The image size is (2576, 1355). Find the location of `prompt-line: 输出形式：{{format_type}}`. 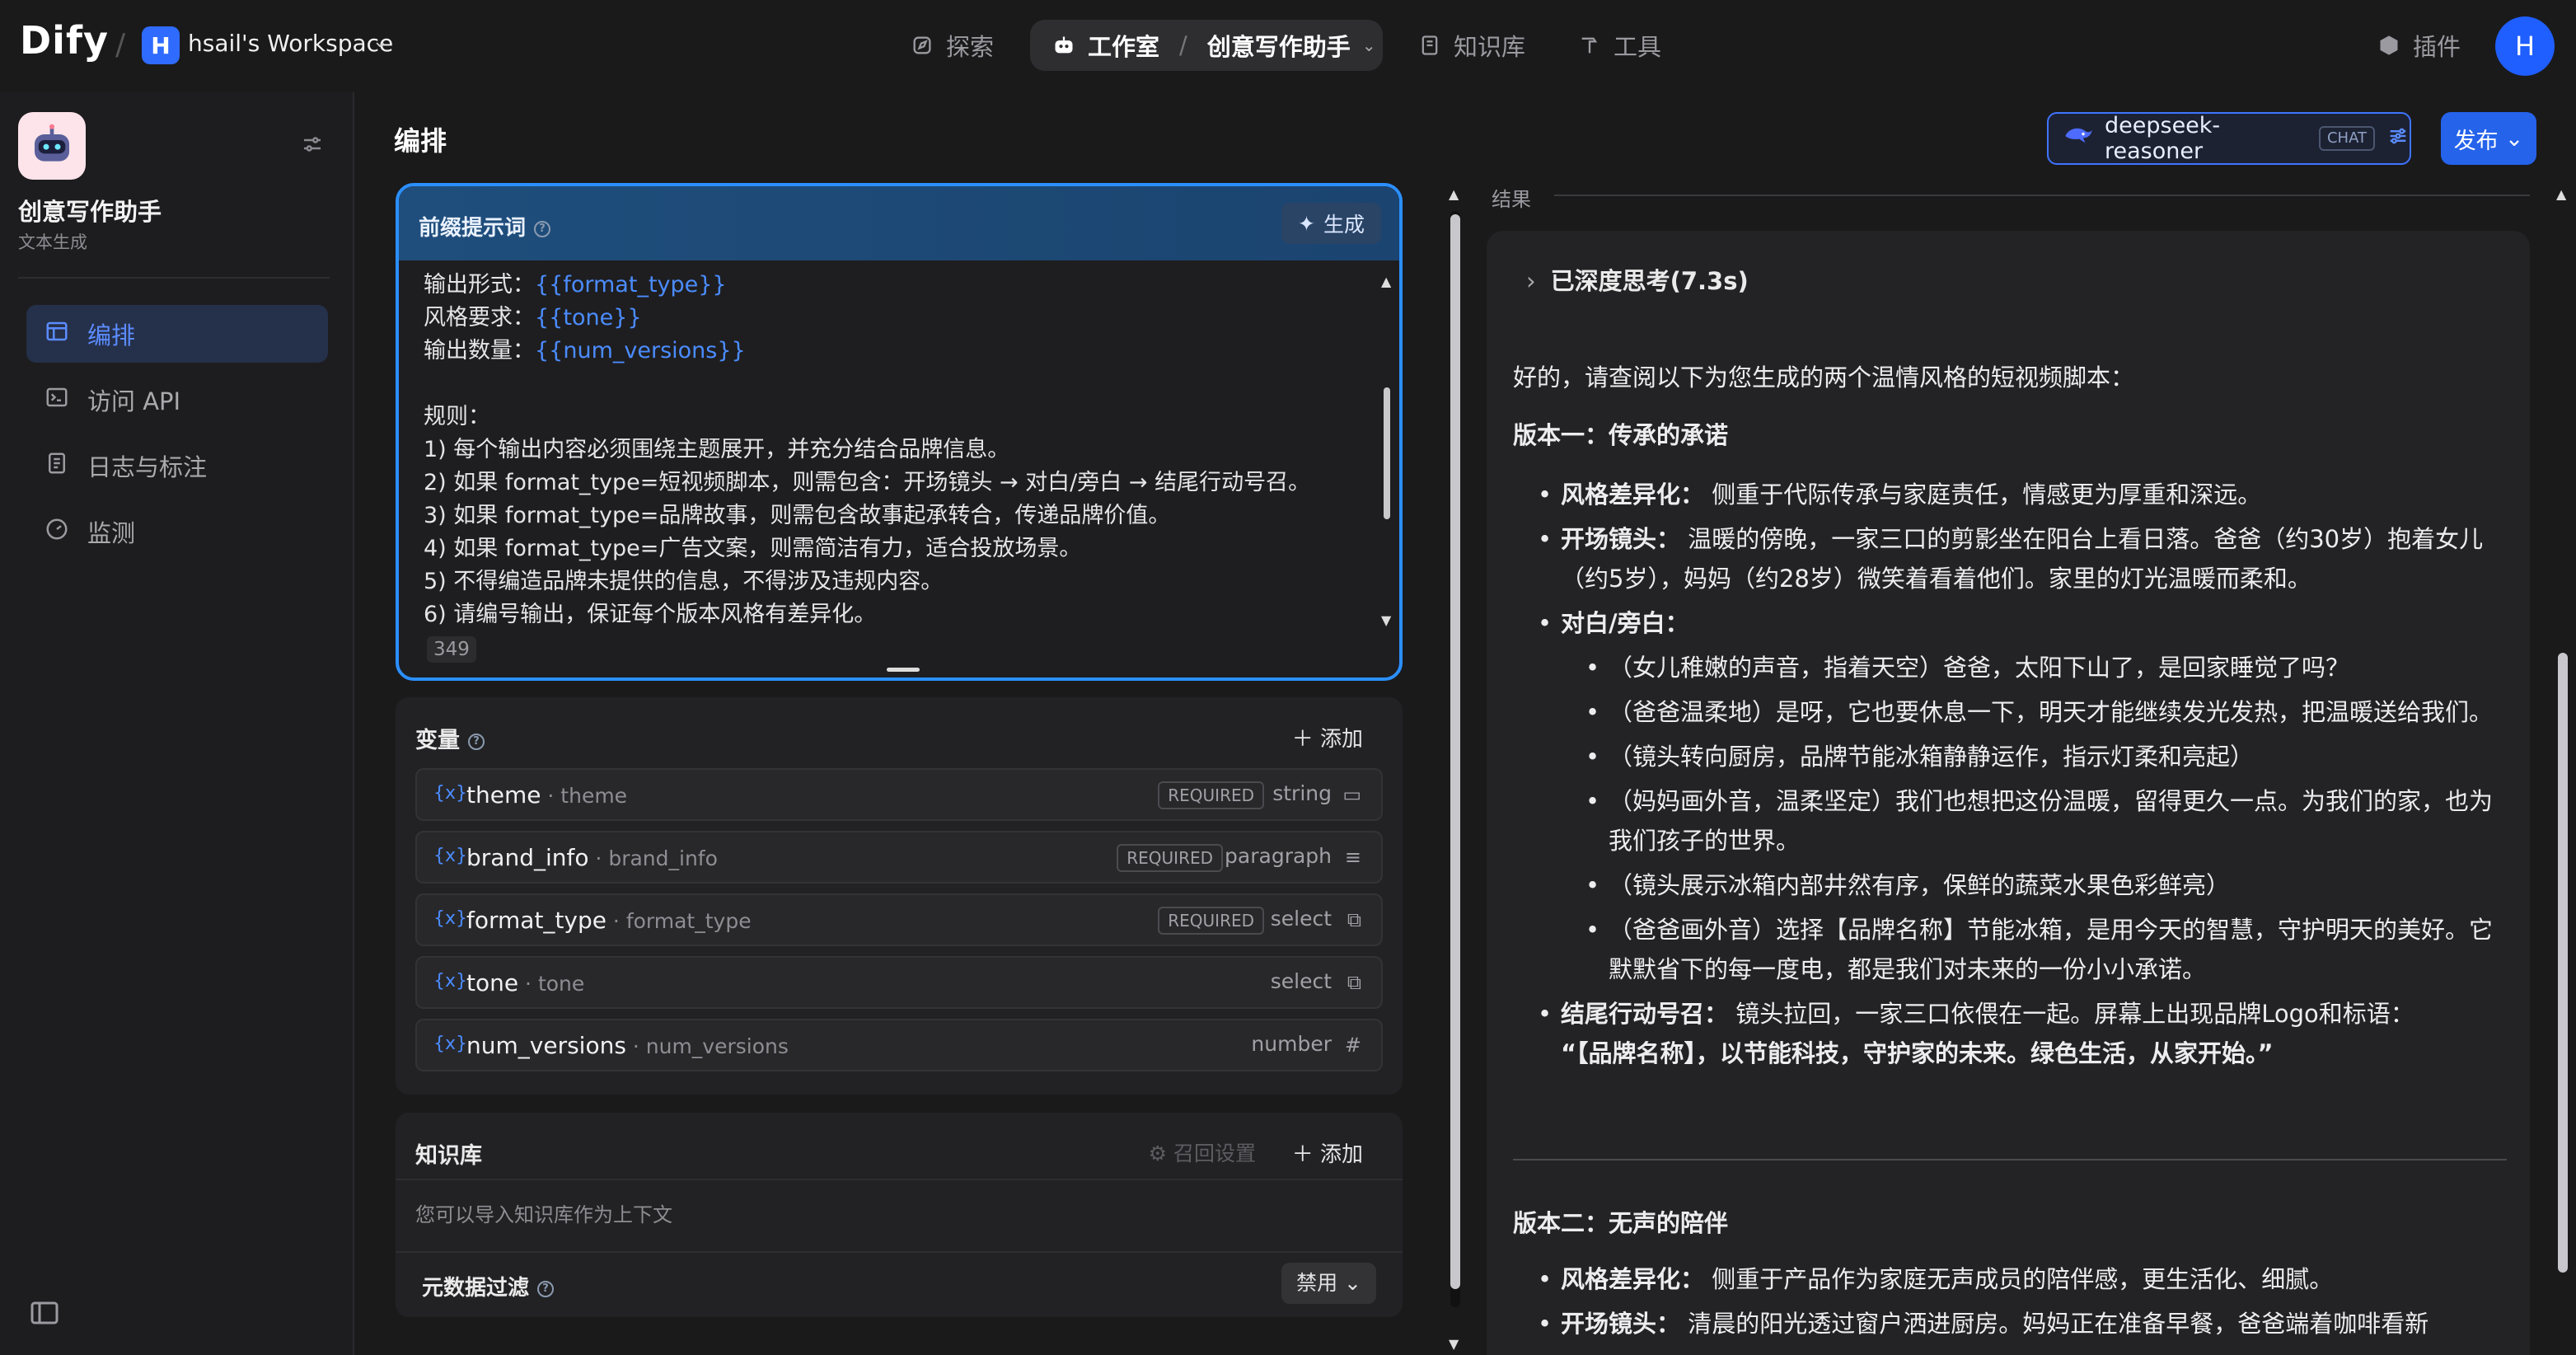

prompt-line: 输出形式：{{format_type}} is located at coordinates (893, 285).